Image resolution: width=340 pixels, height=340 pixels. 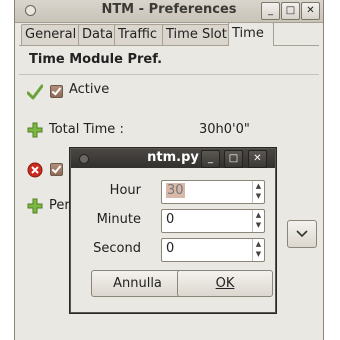 What do you see at coordinates (56, 169) in the screenshot?
I see `reset-checkbox` at bounding box center [56, 169].